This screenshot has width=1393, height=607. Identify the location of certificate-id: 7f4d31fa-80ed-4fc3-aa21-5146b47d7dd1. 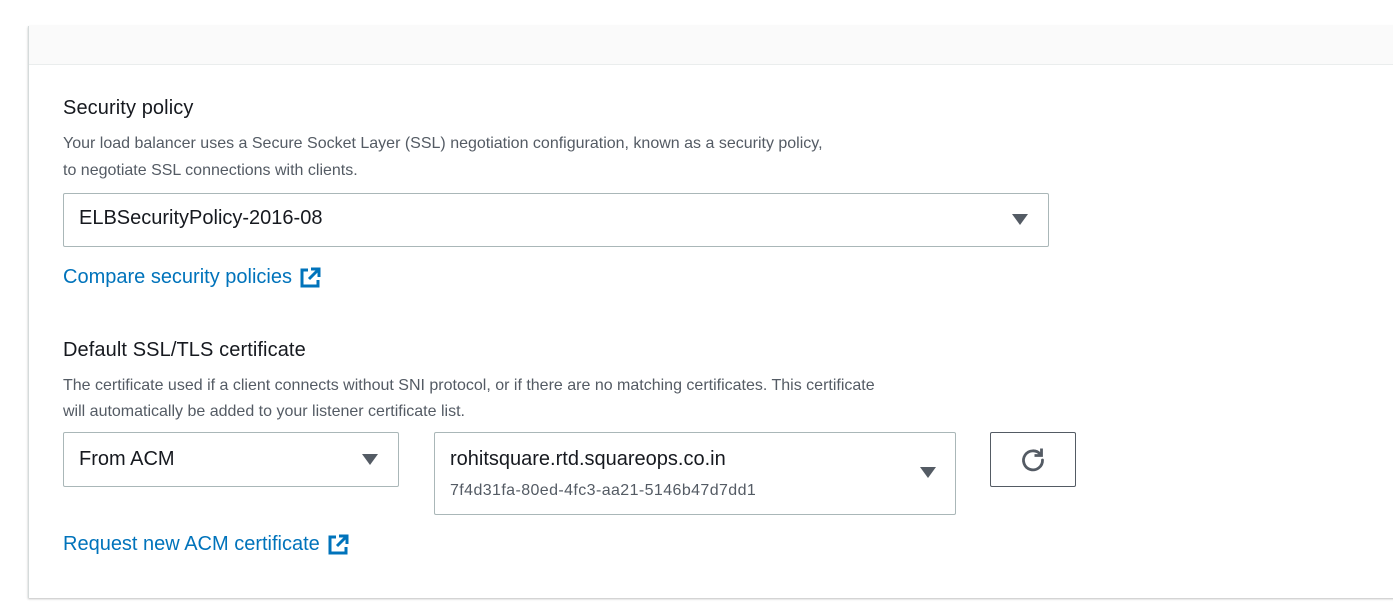
(603, 490).